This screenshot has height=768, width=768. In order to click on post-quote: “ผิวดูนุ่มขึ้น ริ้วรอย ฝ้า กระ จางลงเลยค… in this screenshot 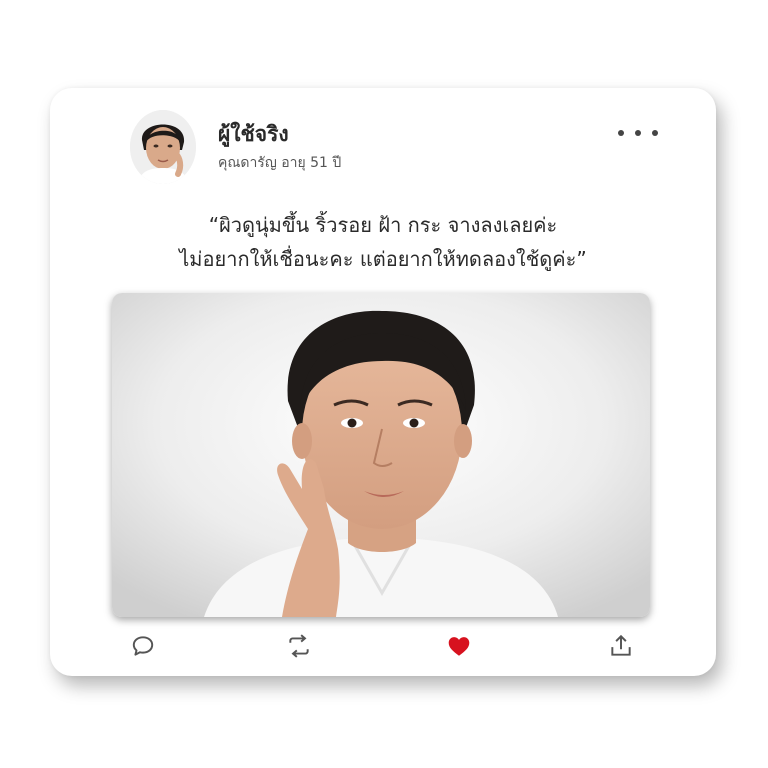, I will do `click(383, 242)`.